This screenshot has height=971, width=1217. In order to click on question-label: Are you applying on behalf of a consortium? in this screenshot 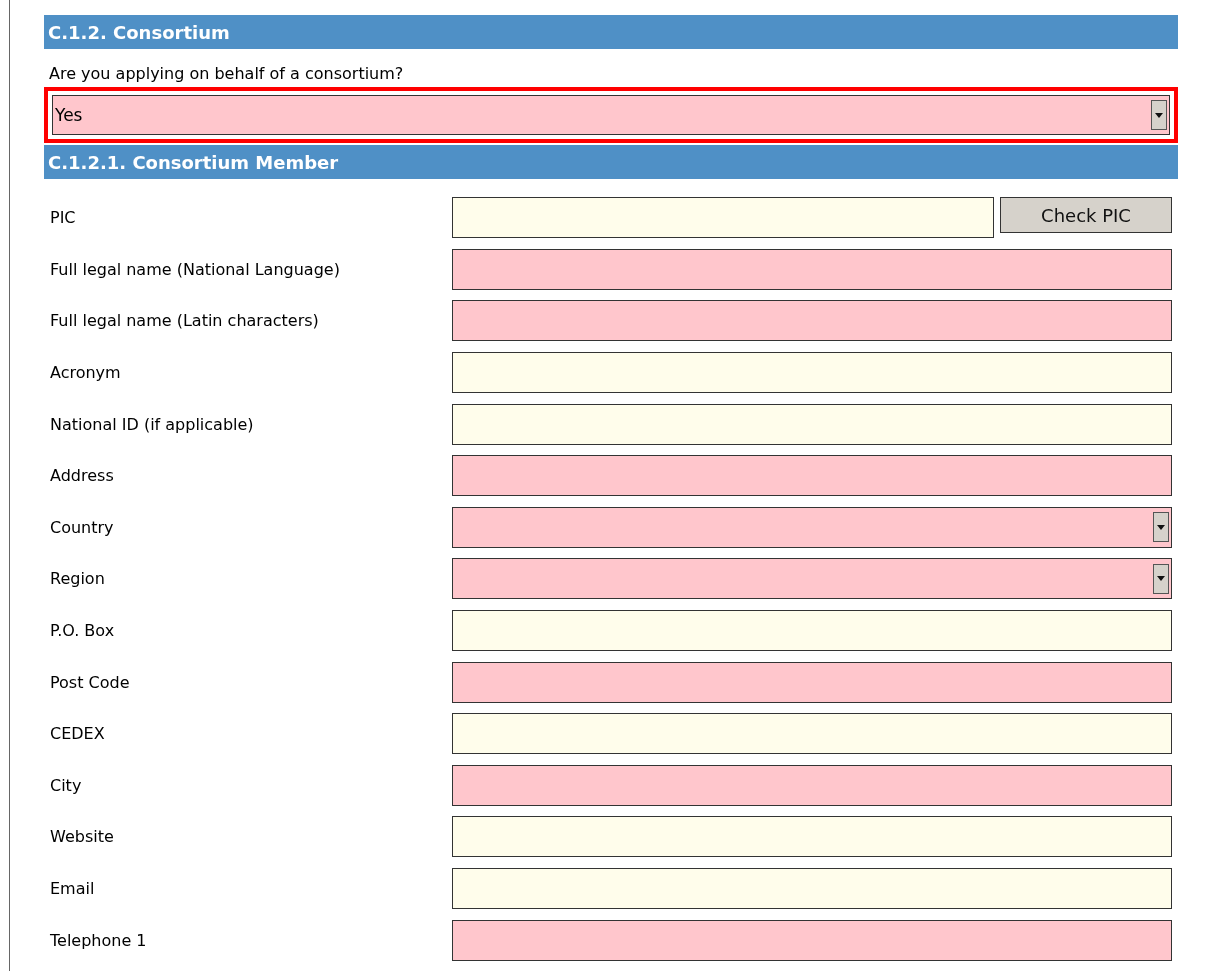, I will do `click(226, 74)`.